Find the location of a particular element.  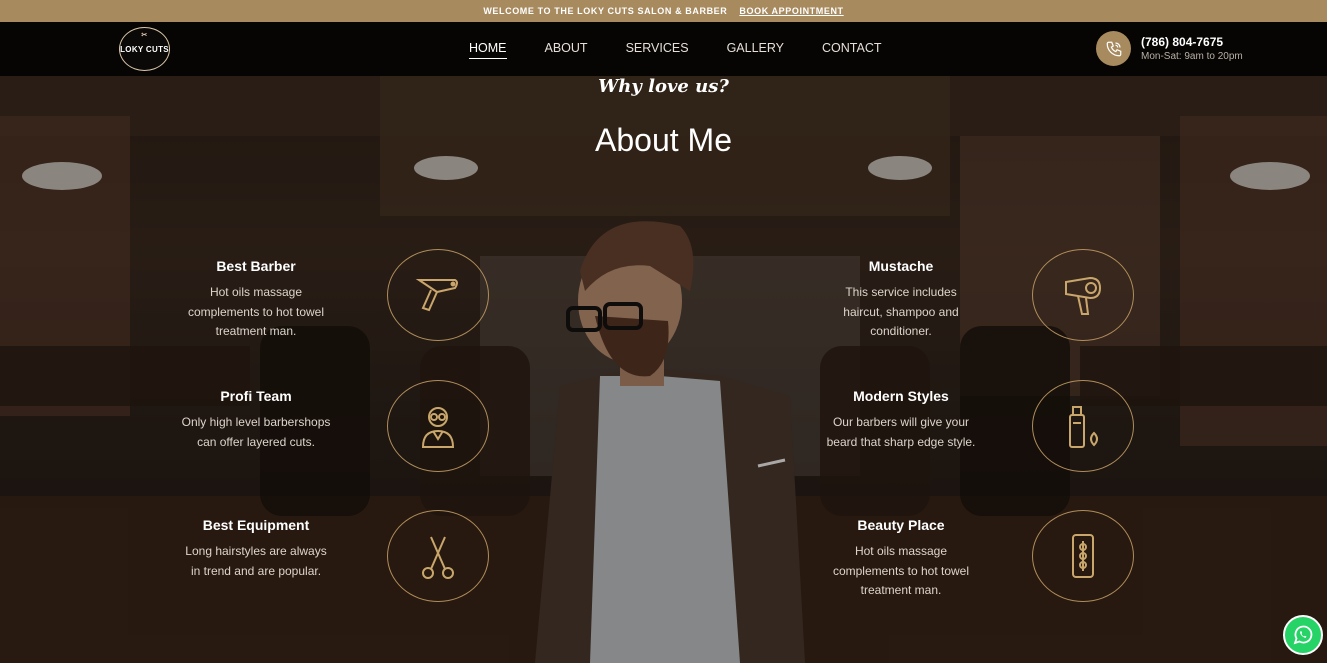

whatsapp-icon is located at coordinates (1303, 635).